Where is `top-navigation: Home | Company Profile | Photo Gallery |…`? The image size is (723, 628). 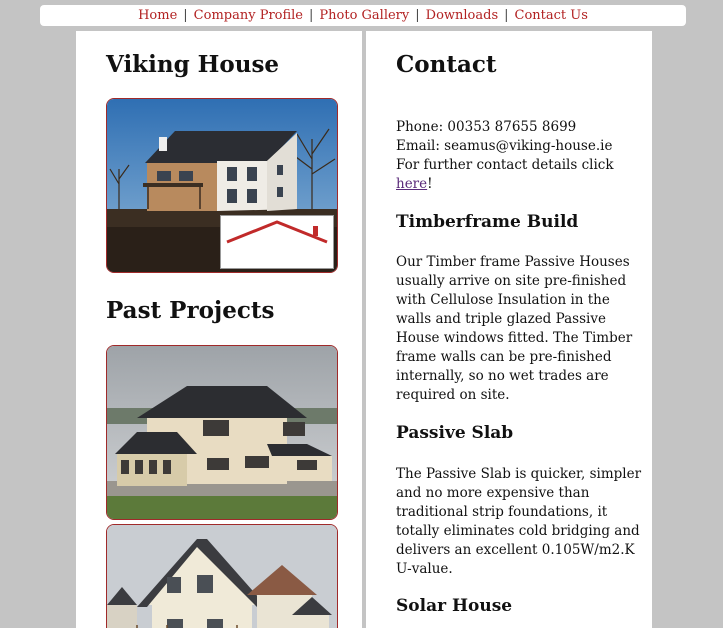
top-navigation: Home | Company Profile | Photo Gallery |… is located at coordinates (363, 15).